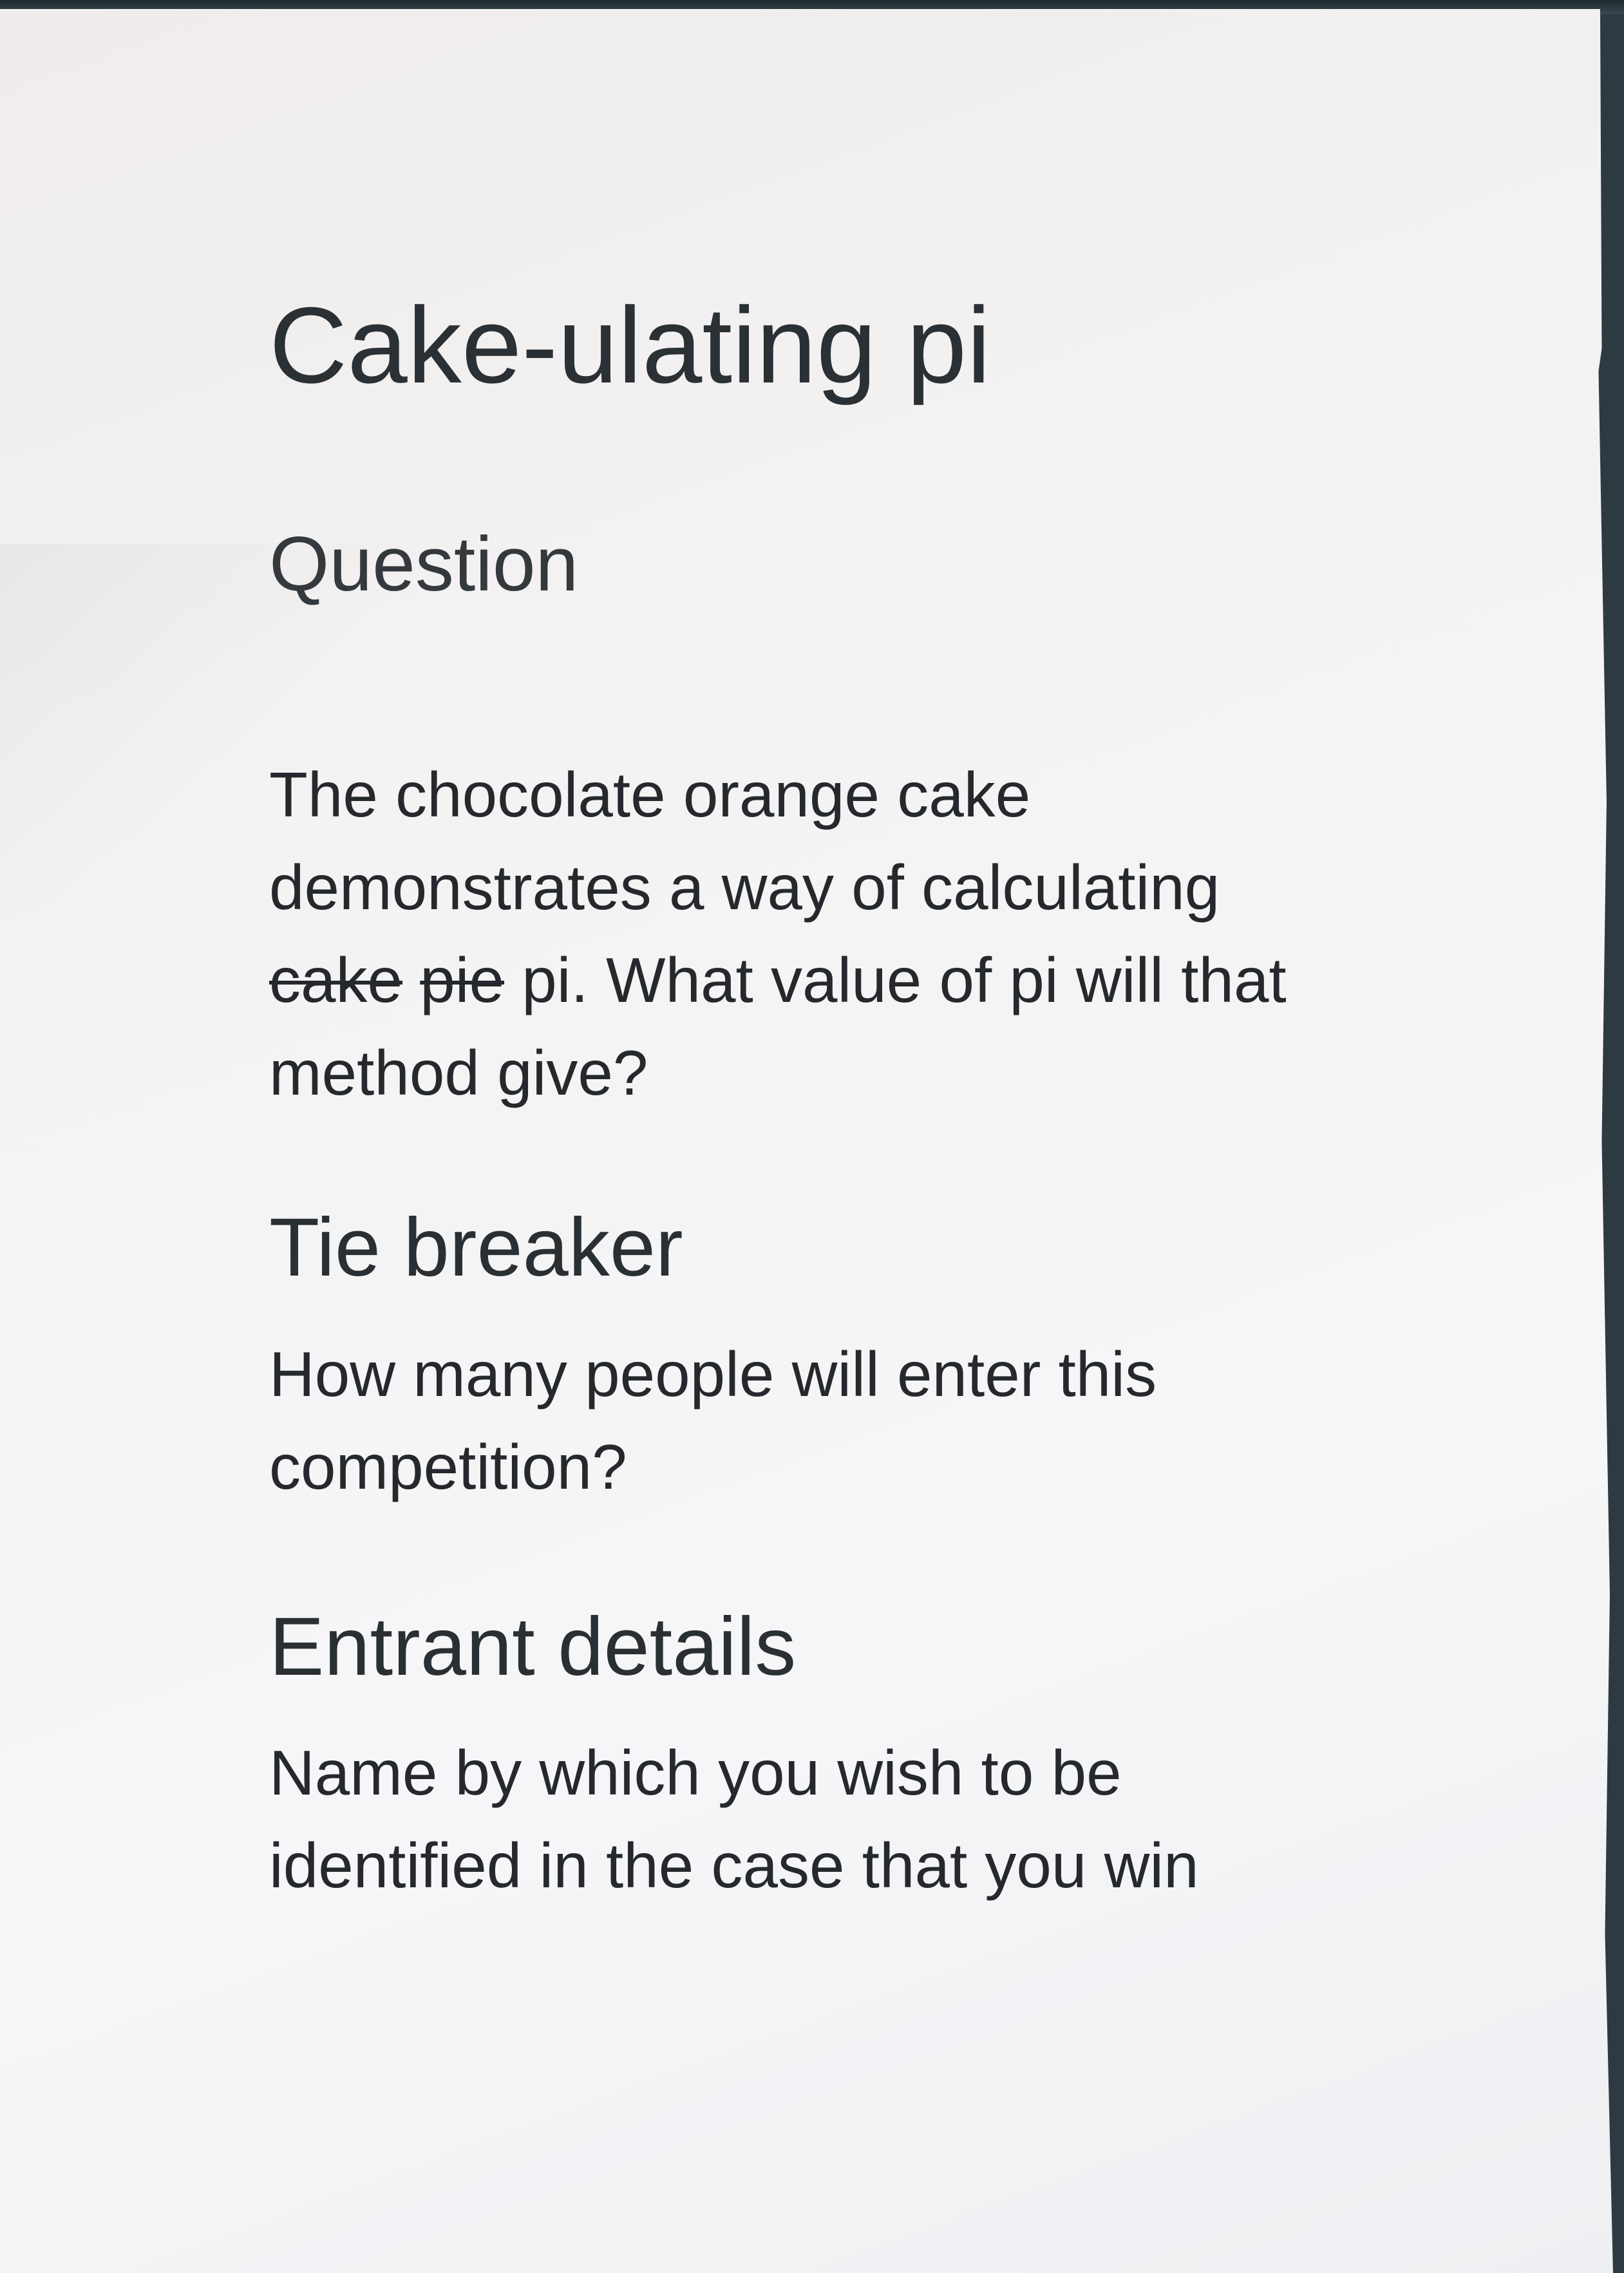  Describe the element at coordinates (630, 346) in the screenshot. I see `document-title: Cake-ulating pi` at that location.